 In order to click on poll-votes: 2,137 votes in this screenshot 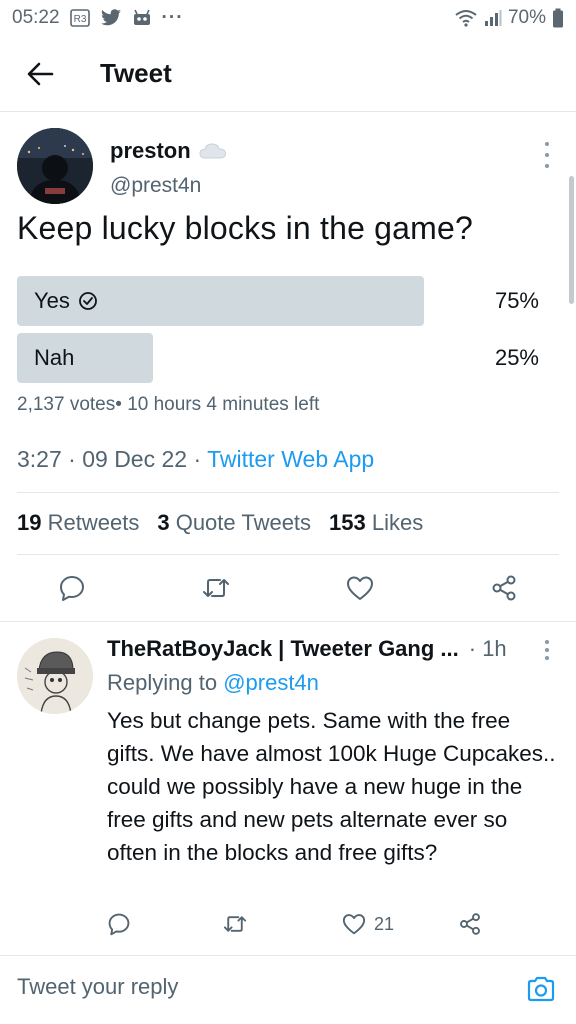, I will do `click(66, 404)`.